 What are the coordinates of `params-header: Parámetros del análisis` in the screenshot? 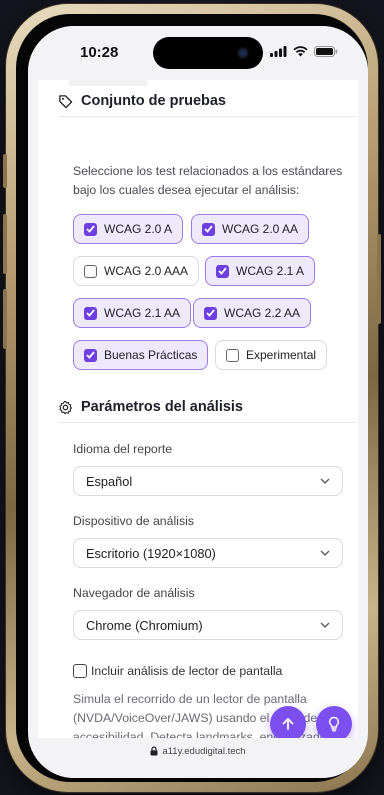 It's located at (150, 407).